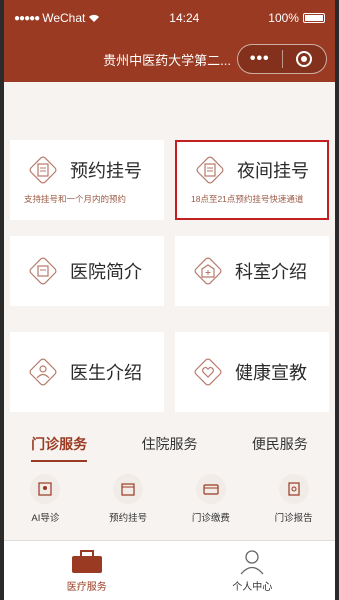  What do you see at coordinates (128, 518) in the screenshot?
I see `service-label: 预约挂号` at bounding box center [128, 518].